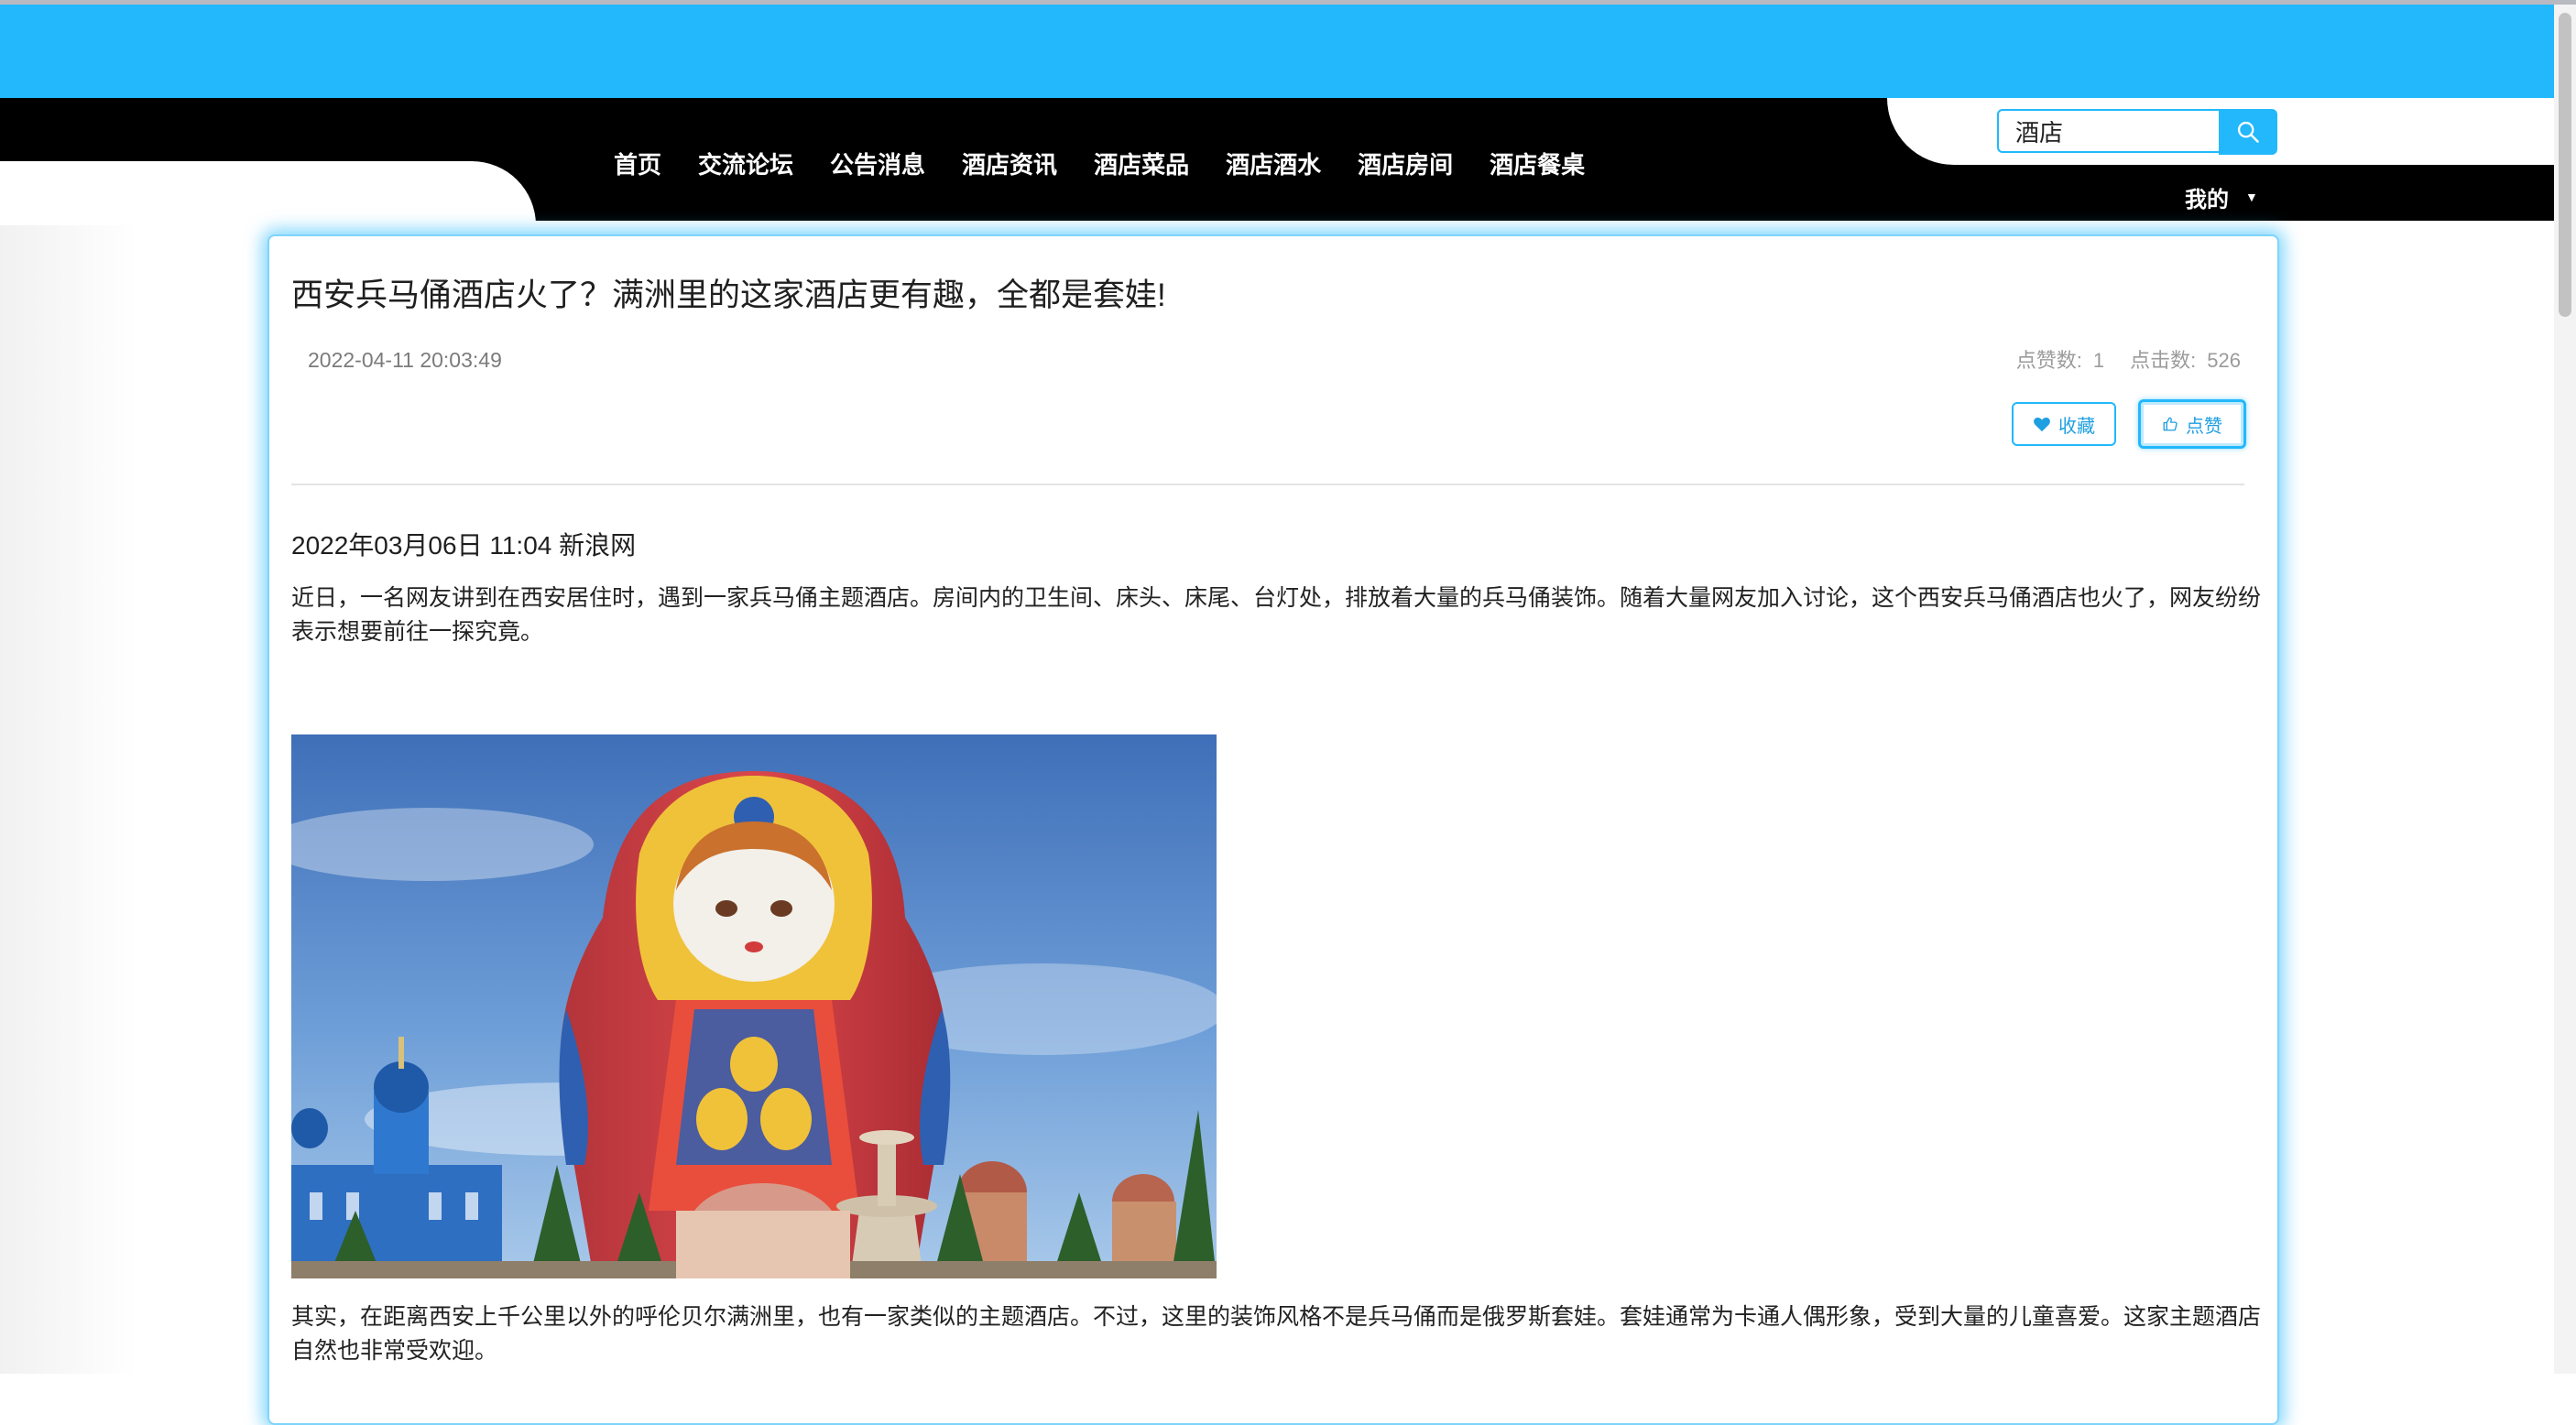  What do you see at coordinates (268, 193) in the screenshot?
I see `logo-area` at bounding box center [268, 193].